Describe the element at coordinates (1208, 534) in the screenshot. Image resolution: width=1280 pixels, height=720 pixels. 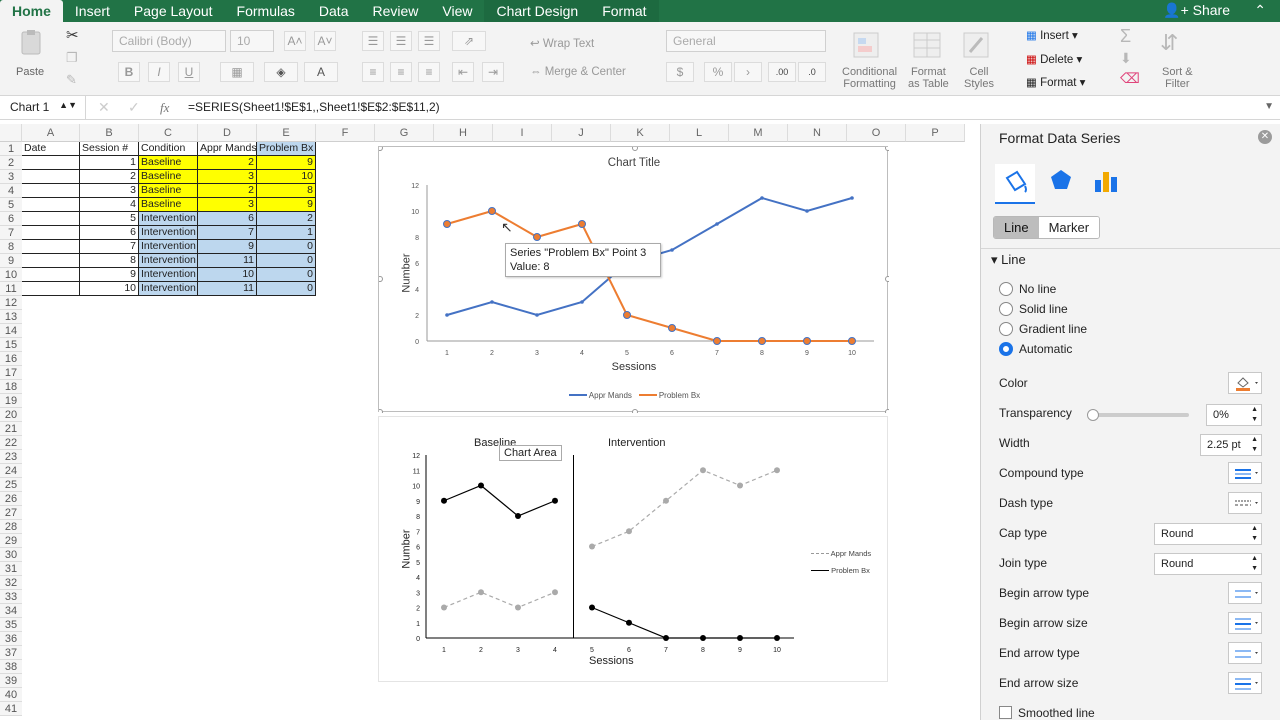
I see `cap-type-select: Round ▲ ▼` at that location.